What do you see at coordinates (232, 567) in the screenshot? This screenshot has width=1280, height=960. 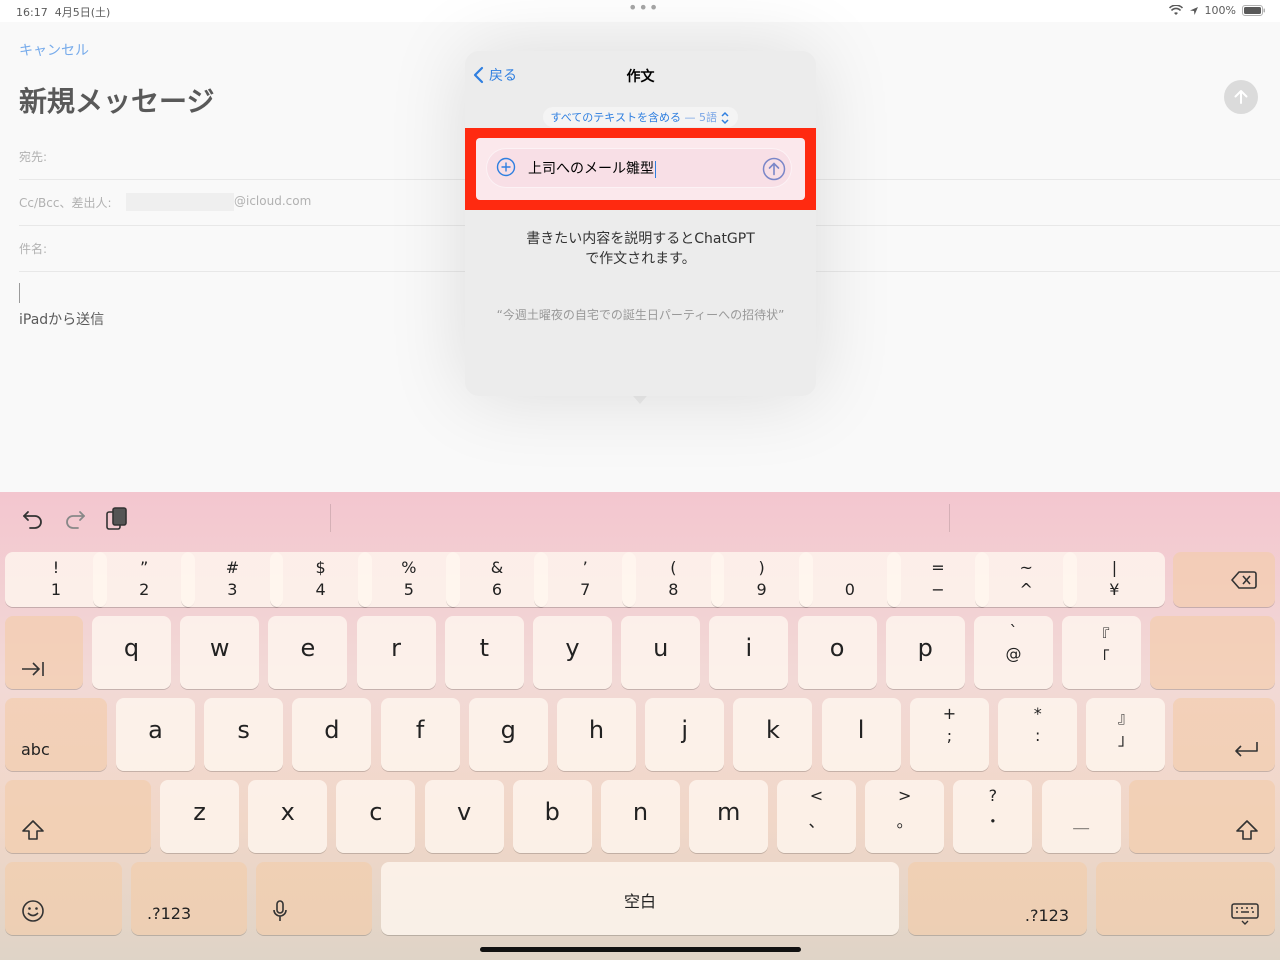 I see `key-shift-char: #` at bounding box center [232, 567].